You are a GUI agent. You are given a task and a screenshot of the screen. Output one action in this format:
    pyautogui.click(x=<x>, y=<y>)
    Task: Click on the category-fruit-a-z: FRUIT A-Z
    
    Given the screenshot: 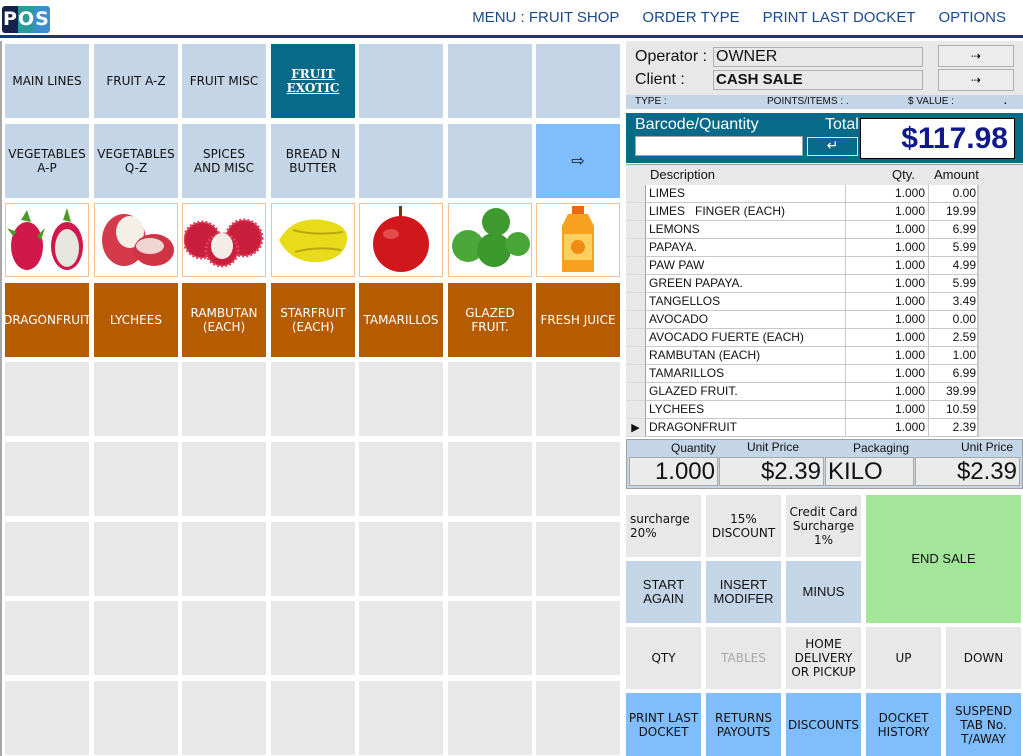 What is the action you would take?
    pyautogui.click(x=136, y=81)
    